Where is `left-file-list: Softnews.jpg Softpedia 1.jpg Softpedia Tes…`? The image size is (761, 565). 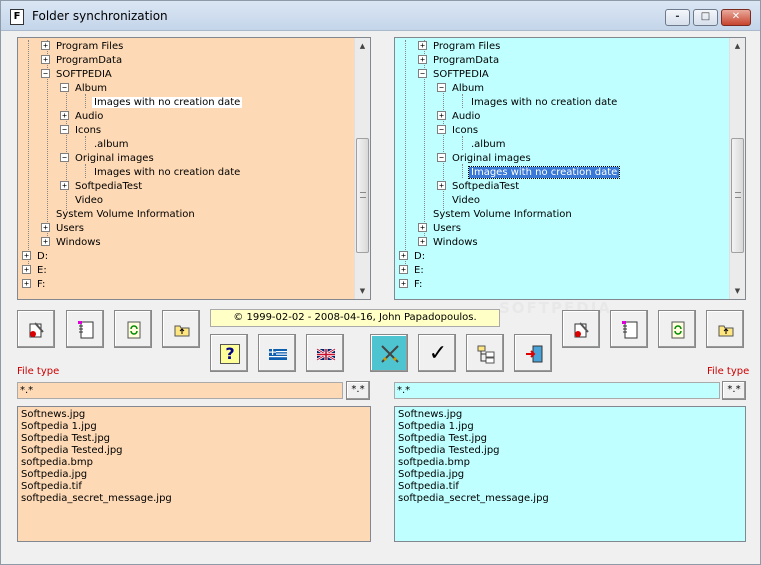 left-file-list: Softnews.jpg Softpedia 1.jpg Softpedia Tes… is located at coordinates (194, 474).